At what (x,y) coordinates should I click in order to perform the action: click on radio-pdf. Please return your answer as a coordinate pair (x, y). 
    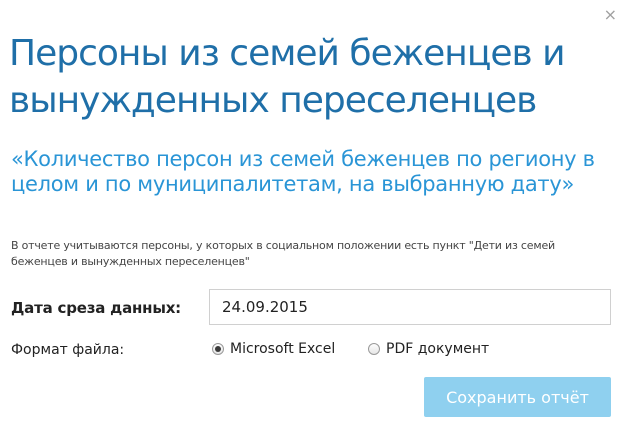
    Looking at the image, I should click on (374, 349).